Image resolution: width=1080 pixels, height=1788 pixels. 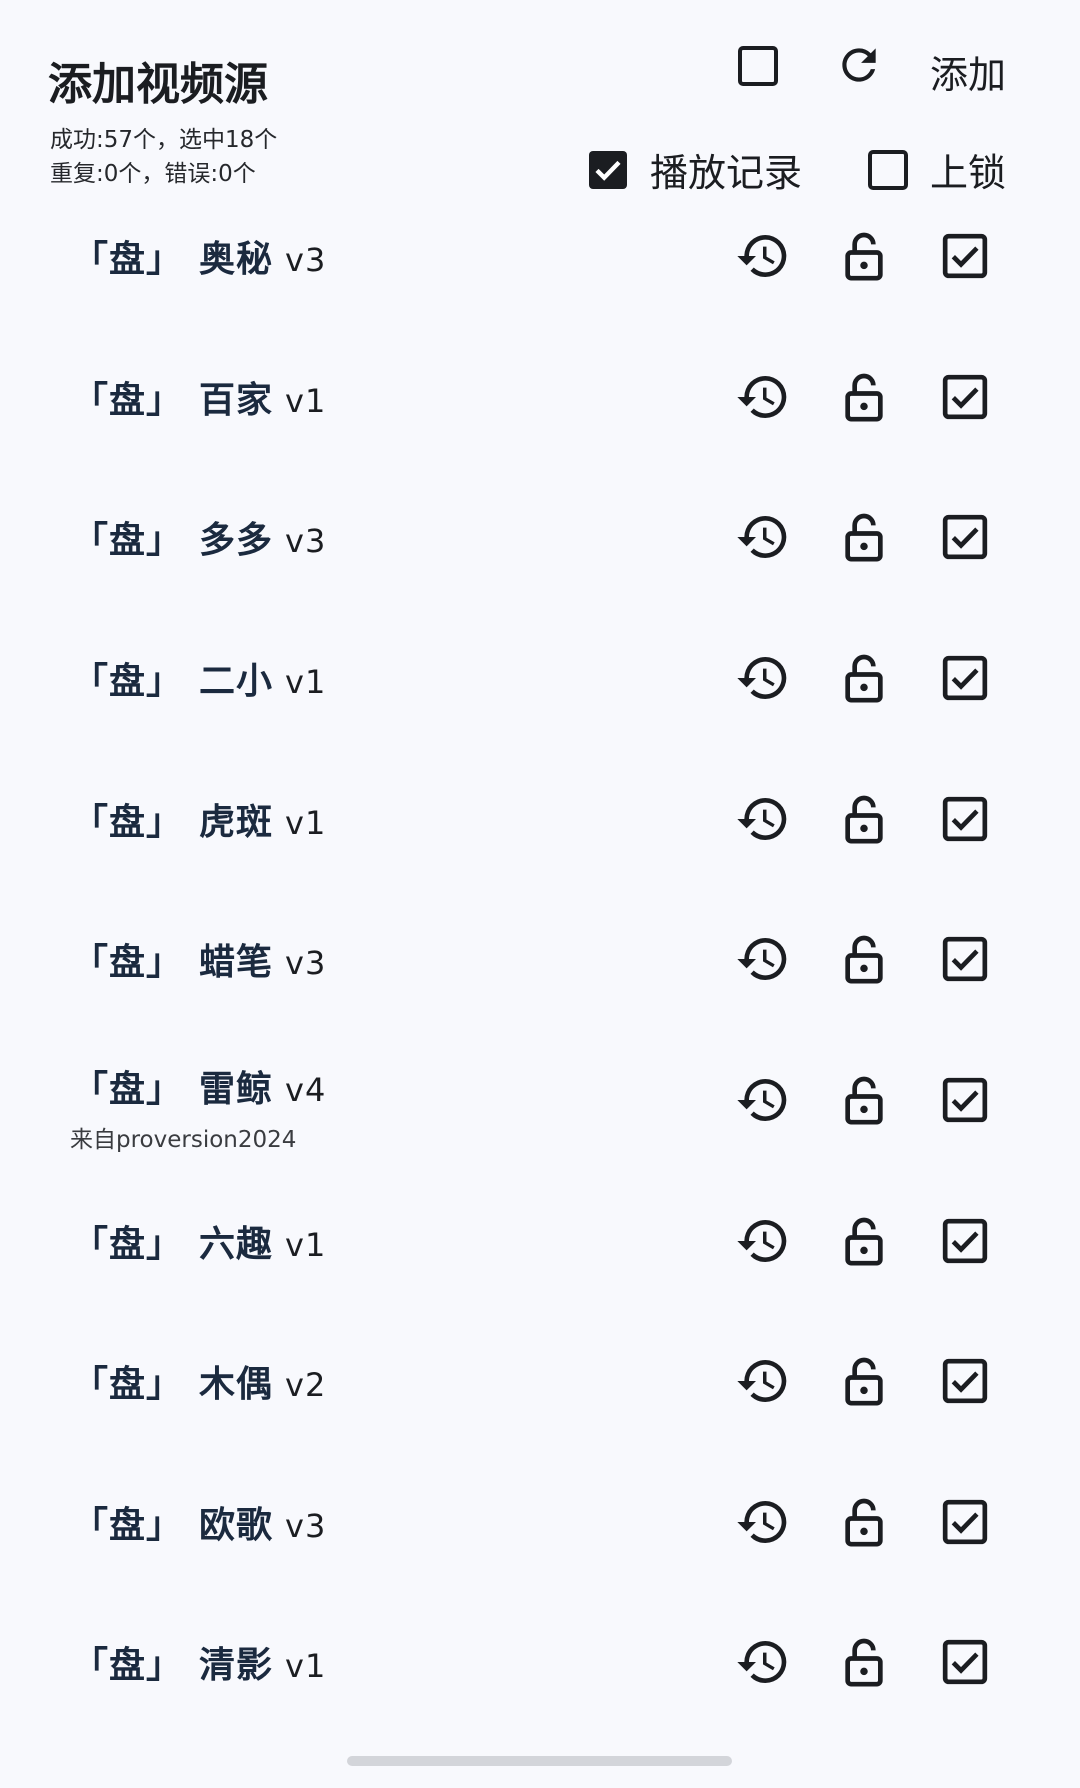 I want to click on play-history-label: 播放记录, so click(x=726, y=173).